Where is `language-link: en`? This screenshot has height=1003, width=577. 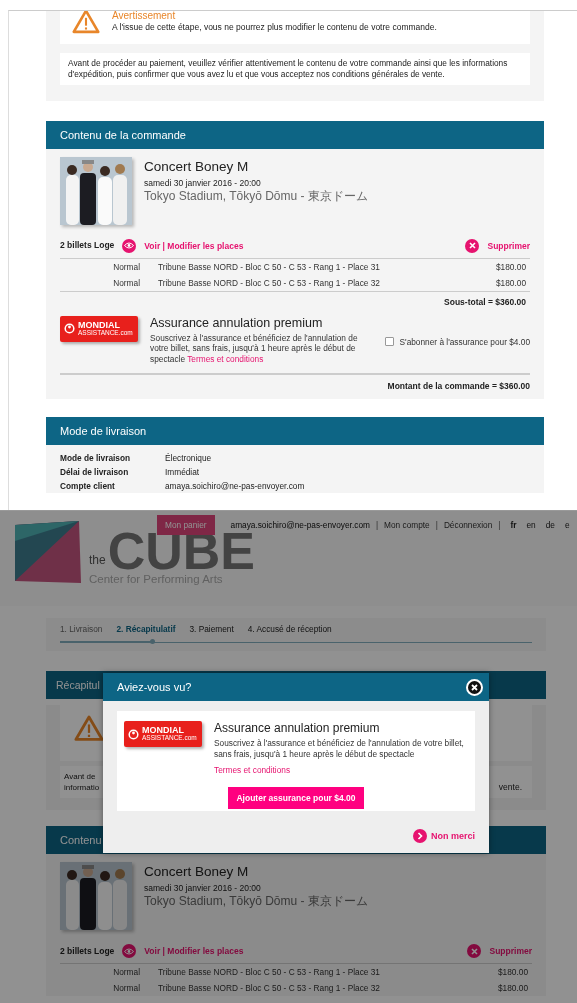 language-link: en is located at coordinates (531, 525).